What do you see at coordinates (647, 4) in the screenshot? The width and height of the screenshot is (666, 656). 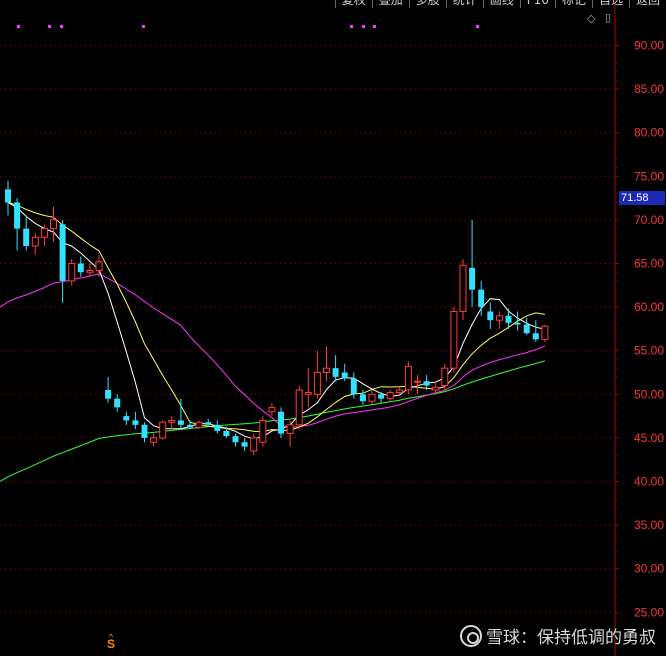 I see `toolbar-back: 返回` at bounding box center [647, 4].